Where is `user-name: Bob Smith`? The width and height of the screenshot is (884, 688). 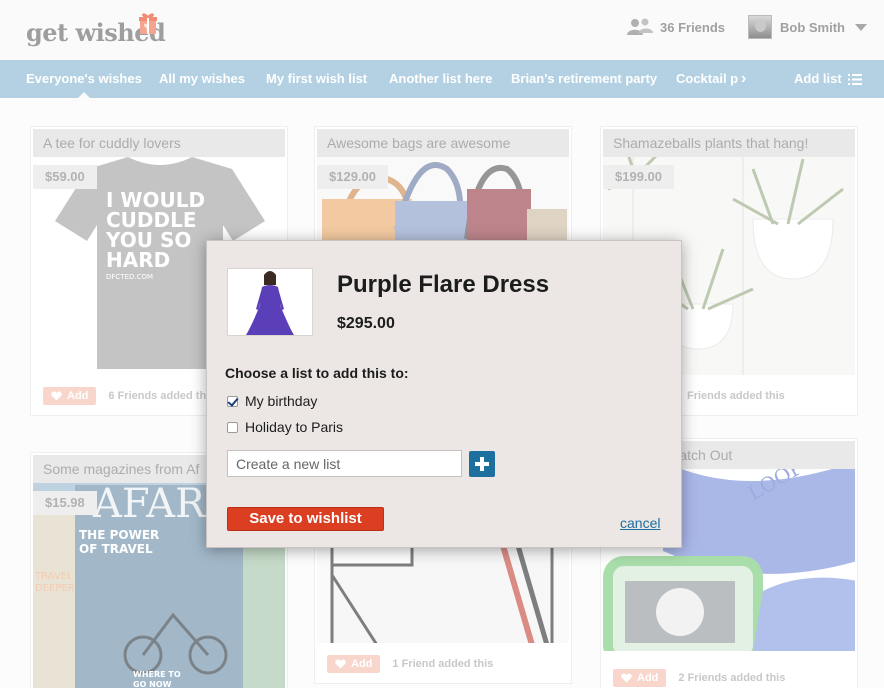 user-name: Bob Smith is located at coordinates (812, 27).